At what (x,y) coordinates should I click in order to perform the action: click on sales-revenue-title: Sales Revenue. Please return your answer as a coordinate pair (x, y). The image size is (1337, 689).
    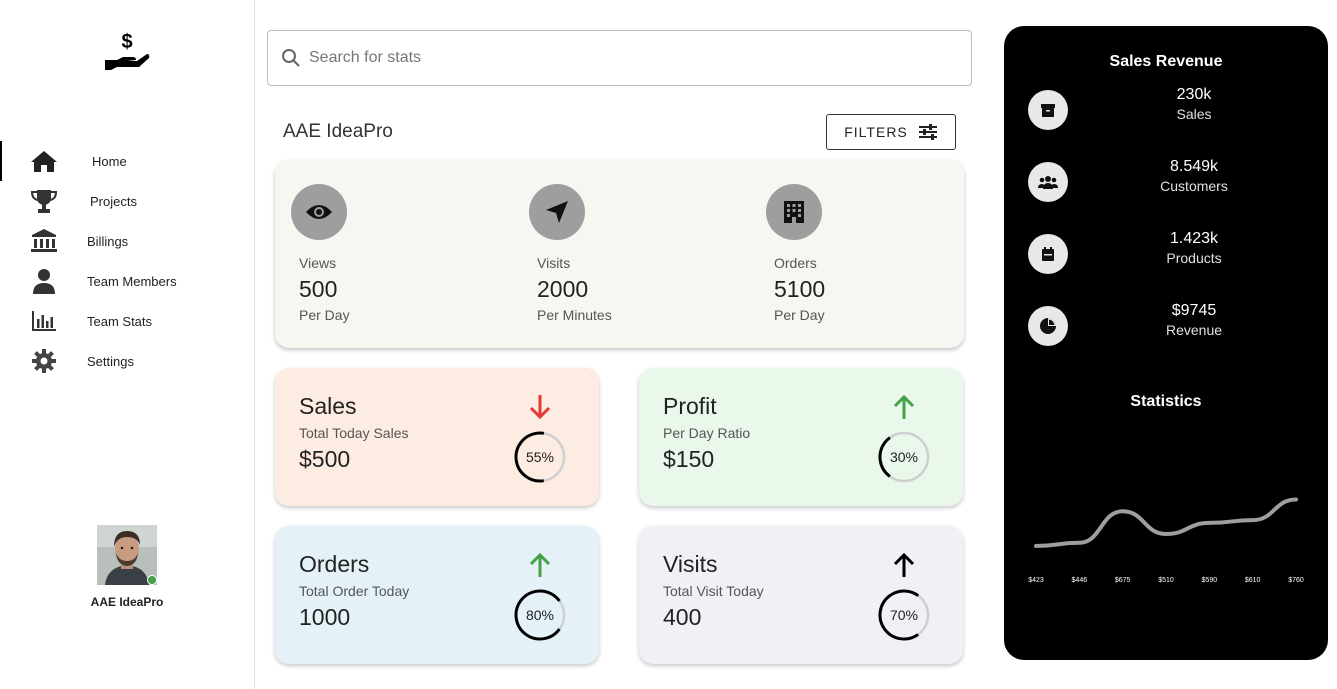
    Looking at the image, I should click on (1166, 61).